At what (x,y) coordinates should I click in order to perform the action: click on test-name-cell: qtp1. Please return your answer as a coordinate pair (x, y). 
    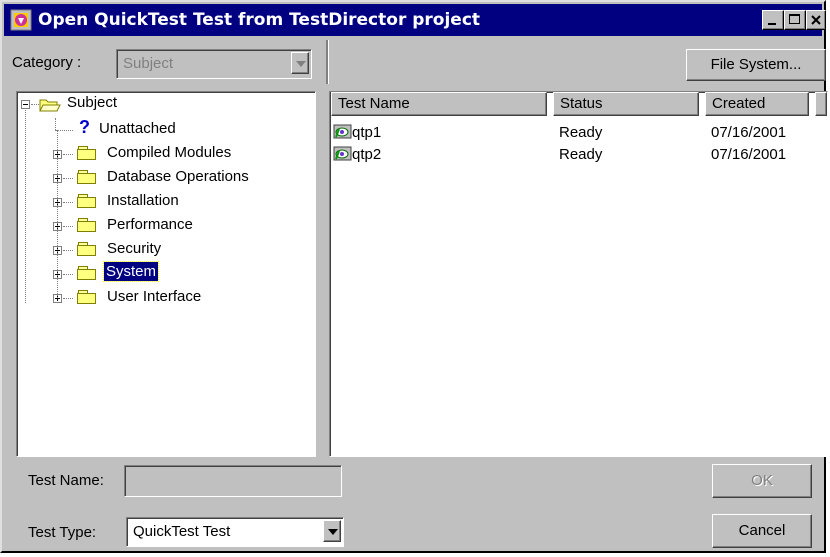
    Looking at the image, I should click on (367, 132).